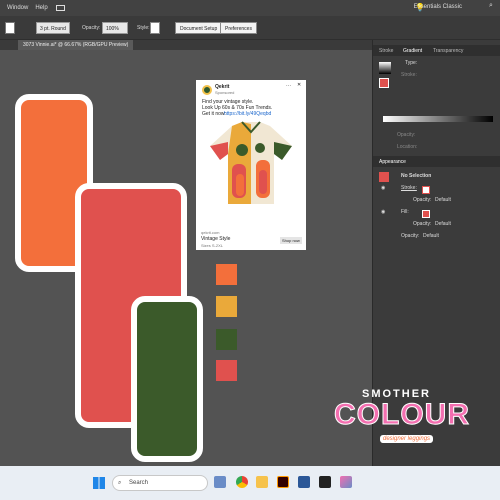  What do you see at coordinates (436, 77) in the screenshot?
I see `gradient-stroke-row: Stroke:` at bounding box center [436, 77].